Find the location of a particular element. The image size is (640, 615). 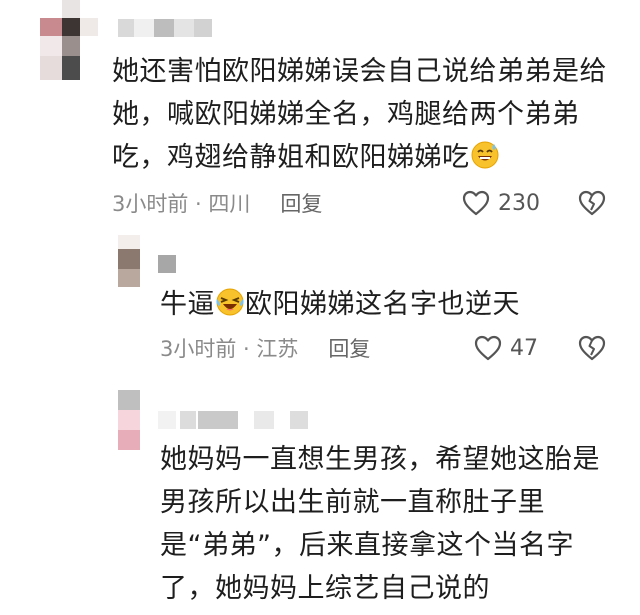

comment-text-content: 牛逼 is located at coordinates (187, 304).